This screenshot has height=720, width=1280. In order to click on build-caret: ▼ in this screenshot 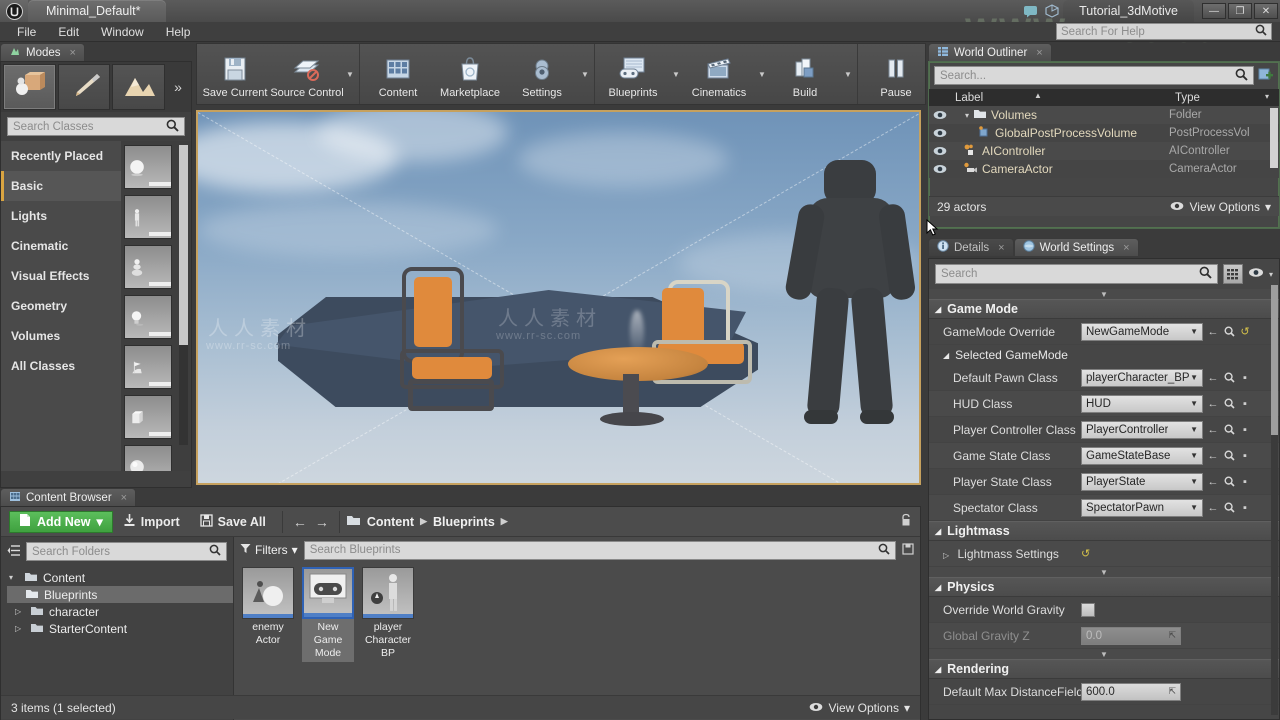, I will do `click(848, 74)`.